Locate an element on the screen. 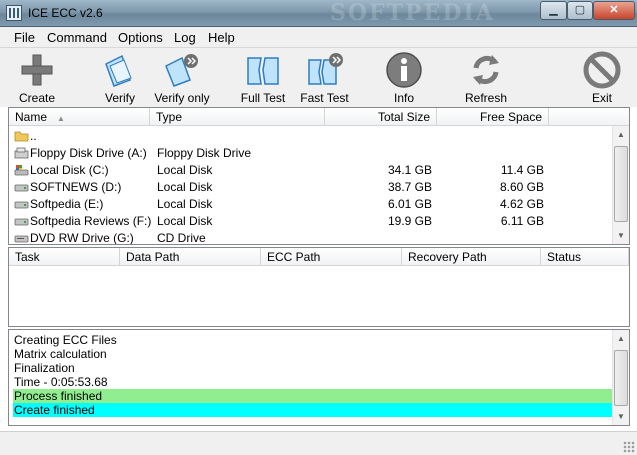 This screenshot has height=455, width=637. drive-name: Softpedia Reviews (F:) is located at coordinates (91, 221).